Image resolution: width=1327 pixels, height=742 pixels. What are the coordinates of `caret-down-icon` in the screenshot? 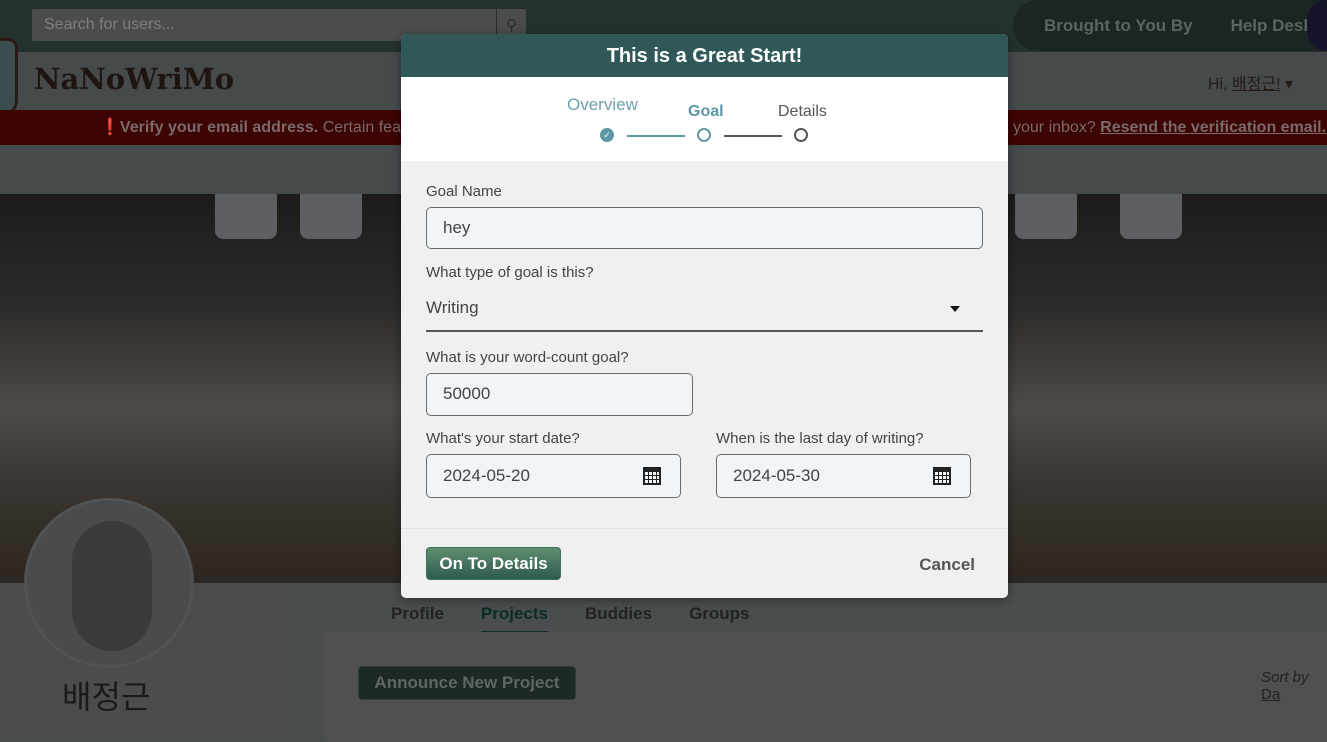 It's located at (955, 309).